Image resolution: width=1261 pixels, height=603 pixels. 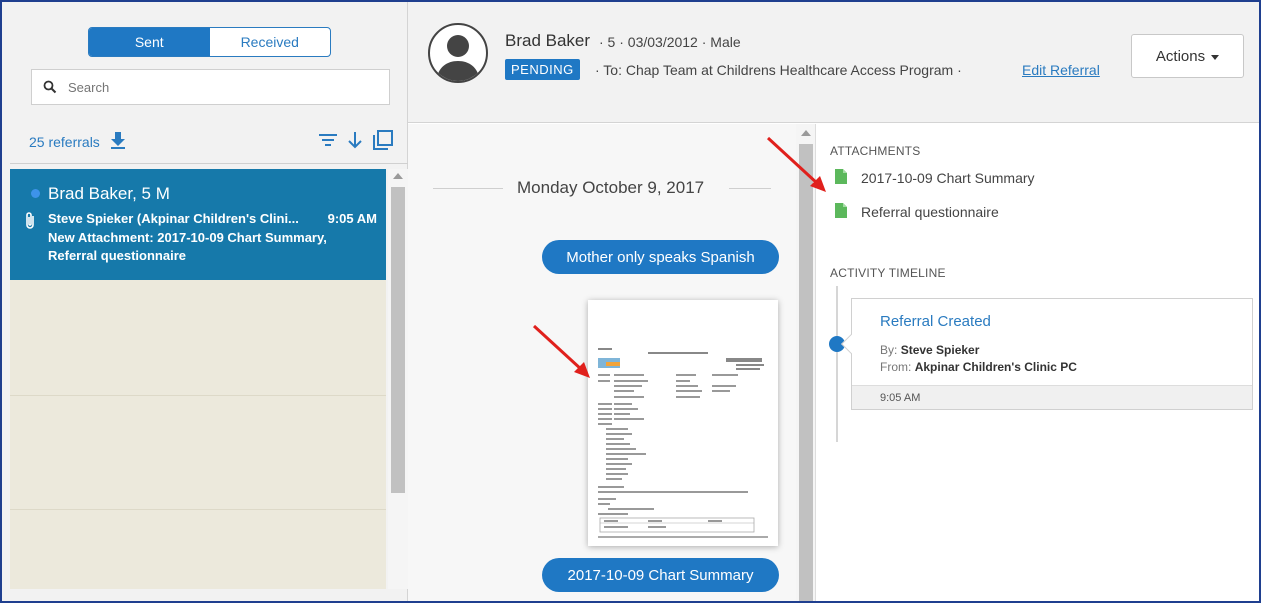 What do you see at coordinates (542, 69) in the screenshot?
I see `status-badge: PENDING` at bounding box center [542, 69].